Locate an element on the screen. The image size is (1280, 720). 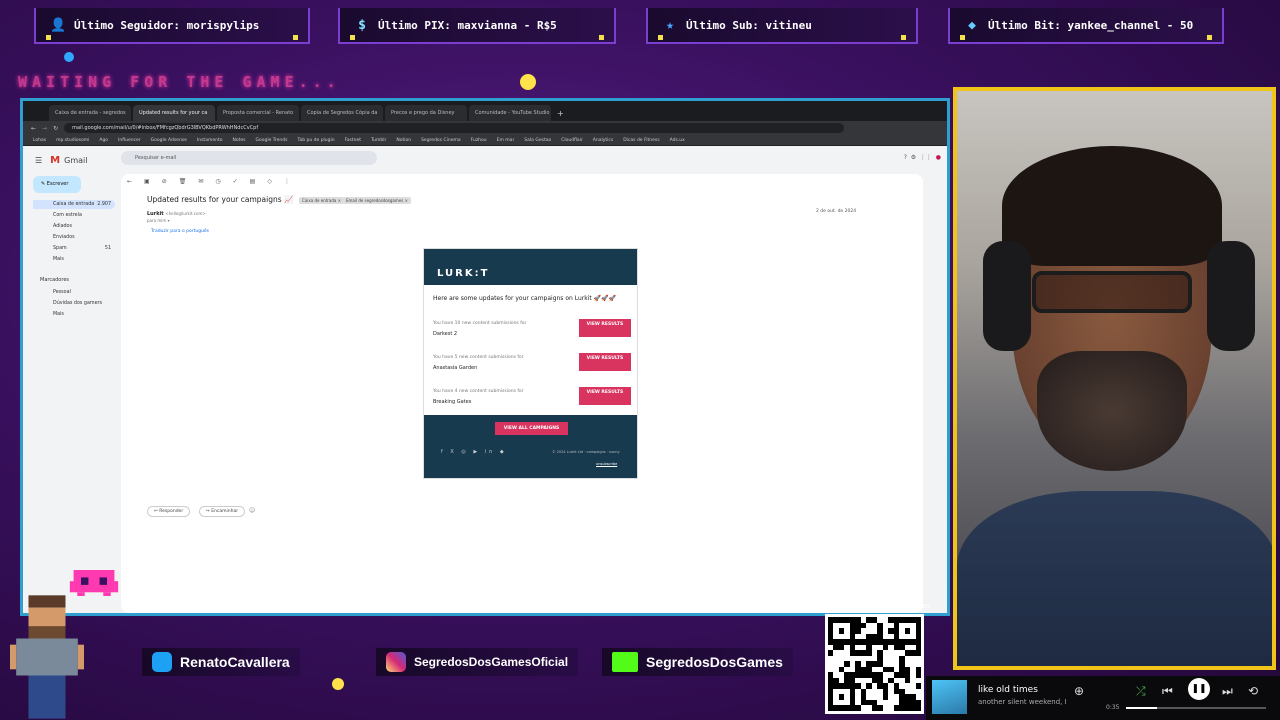
add-icon: ⊕ is located at coordinates (1079, 691).